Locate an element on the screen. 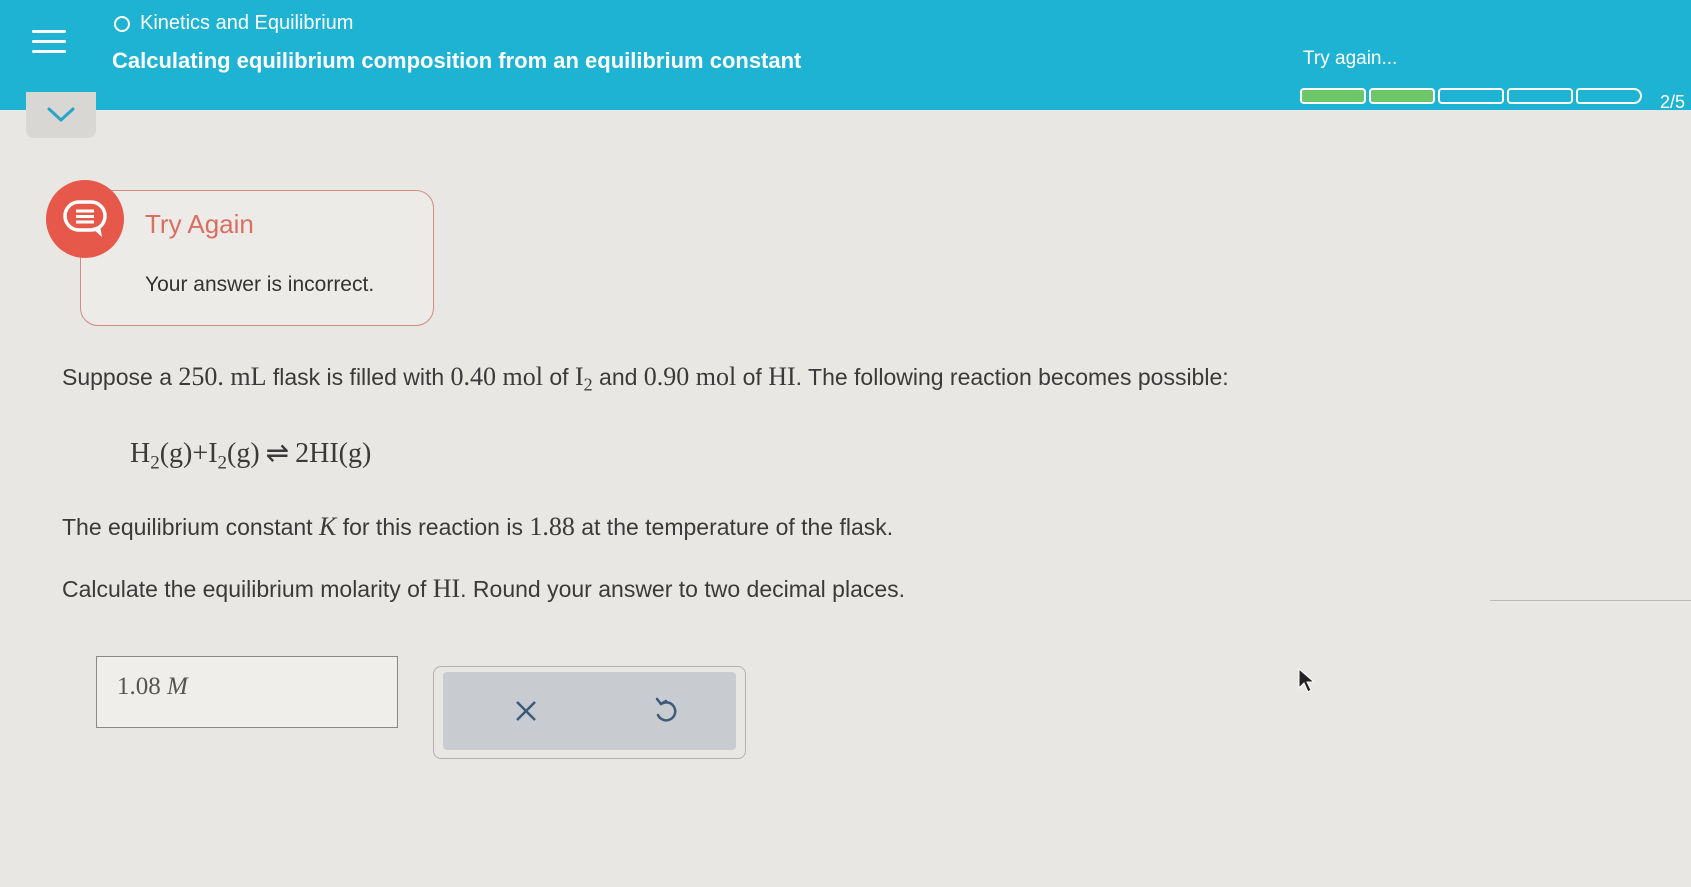  progress-bar is located at coordinates (1471, 96).